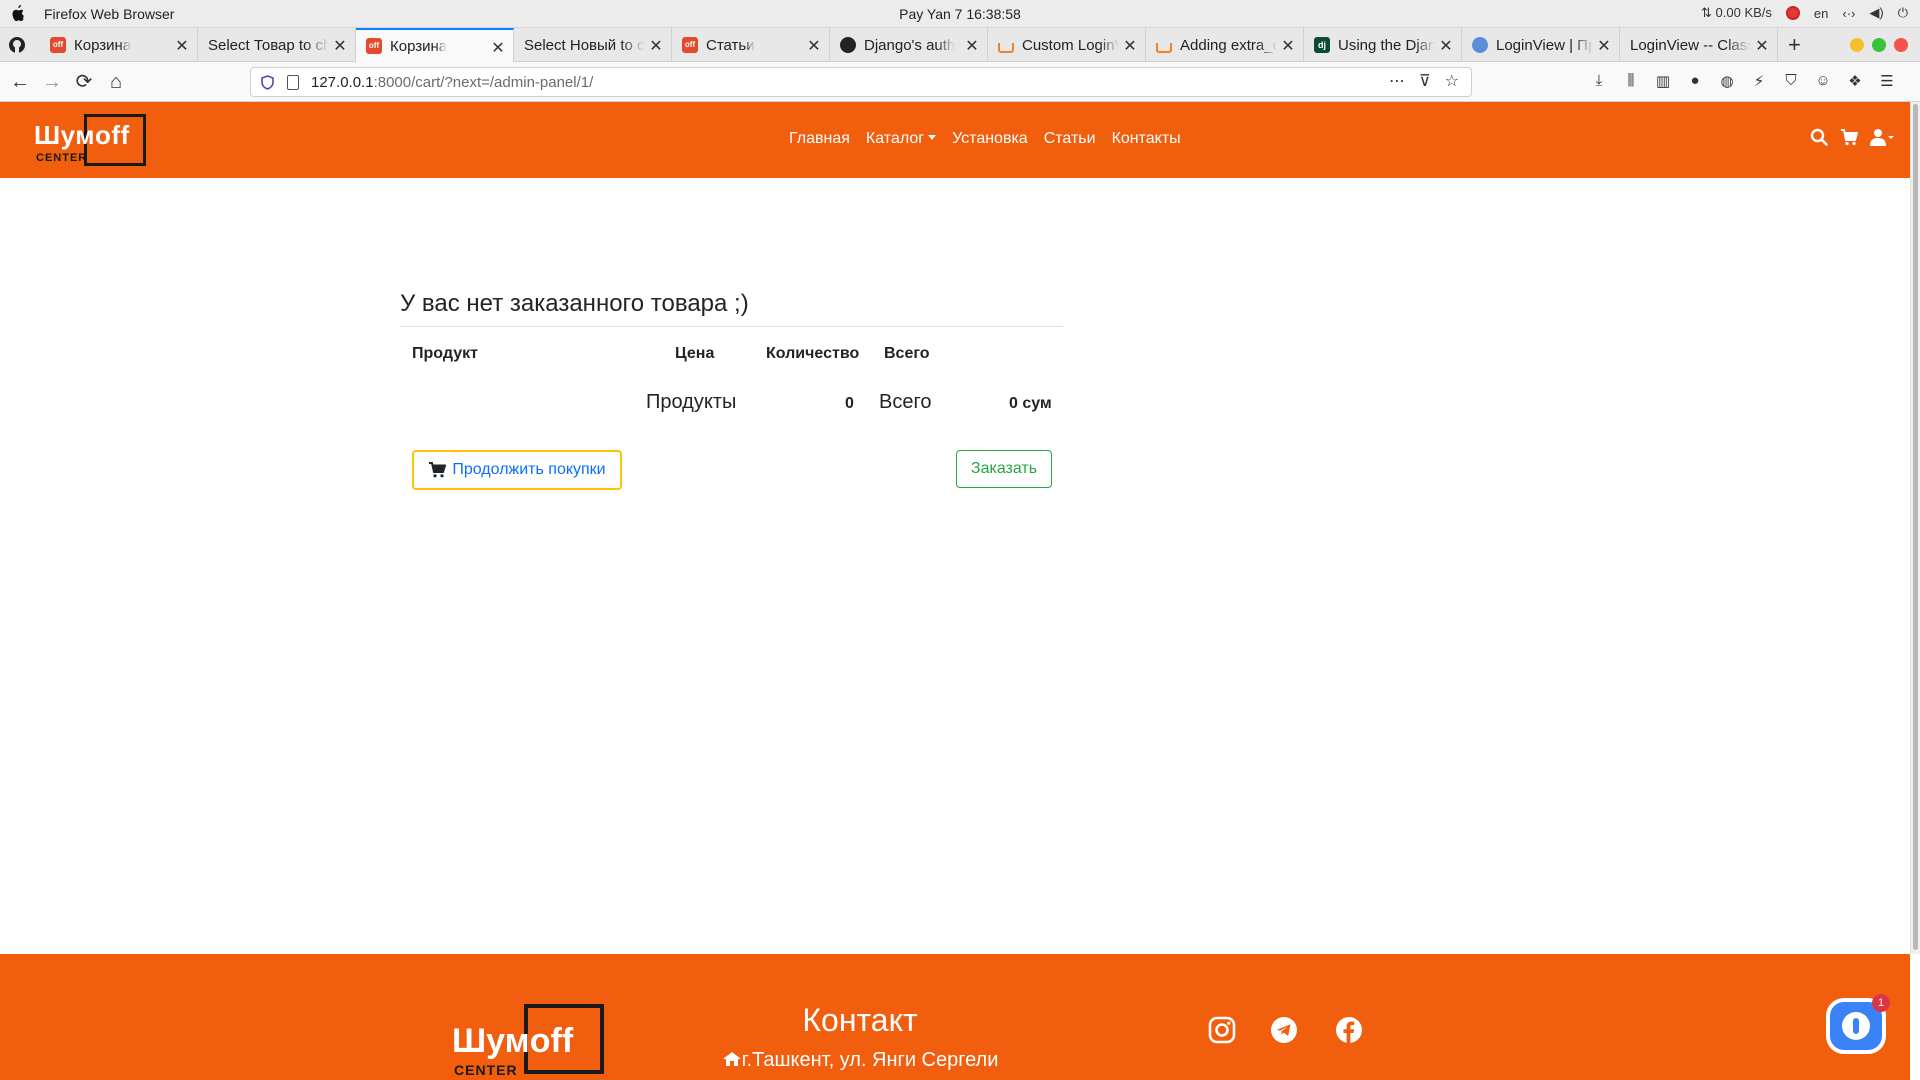  I want to click on apple-icon, so click(18, 14).